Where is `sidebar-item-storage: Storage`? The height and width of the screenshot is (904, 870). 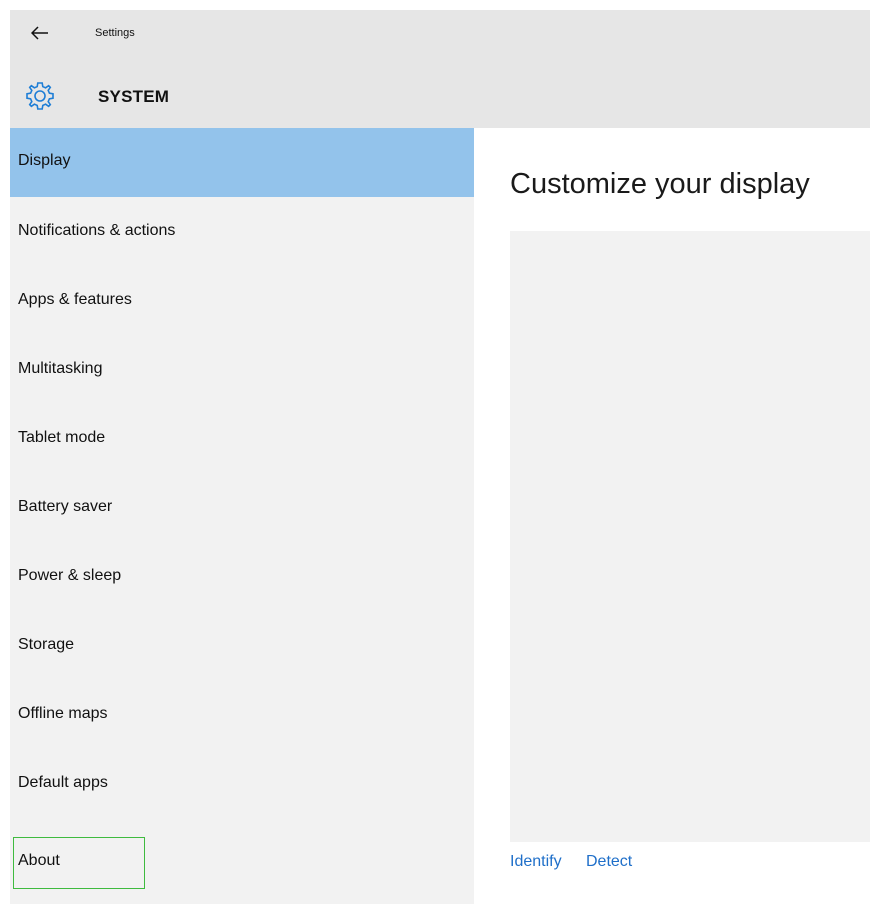 sidebar-item-storage: Storage is located at coordinates (242, 645).